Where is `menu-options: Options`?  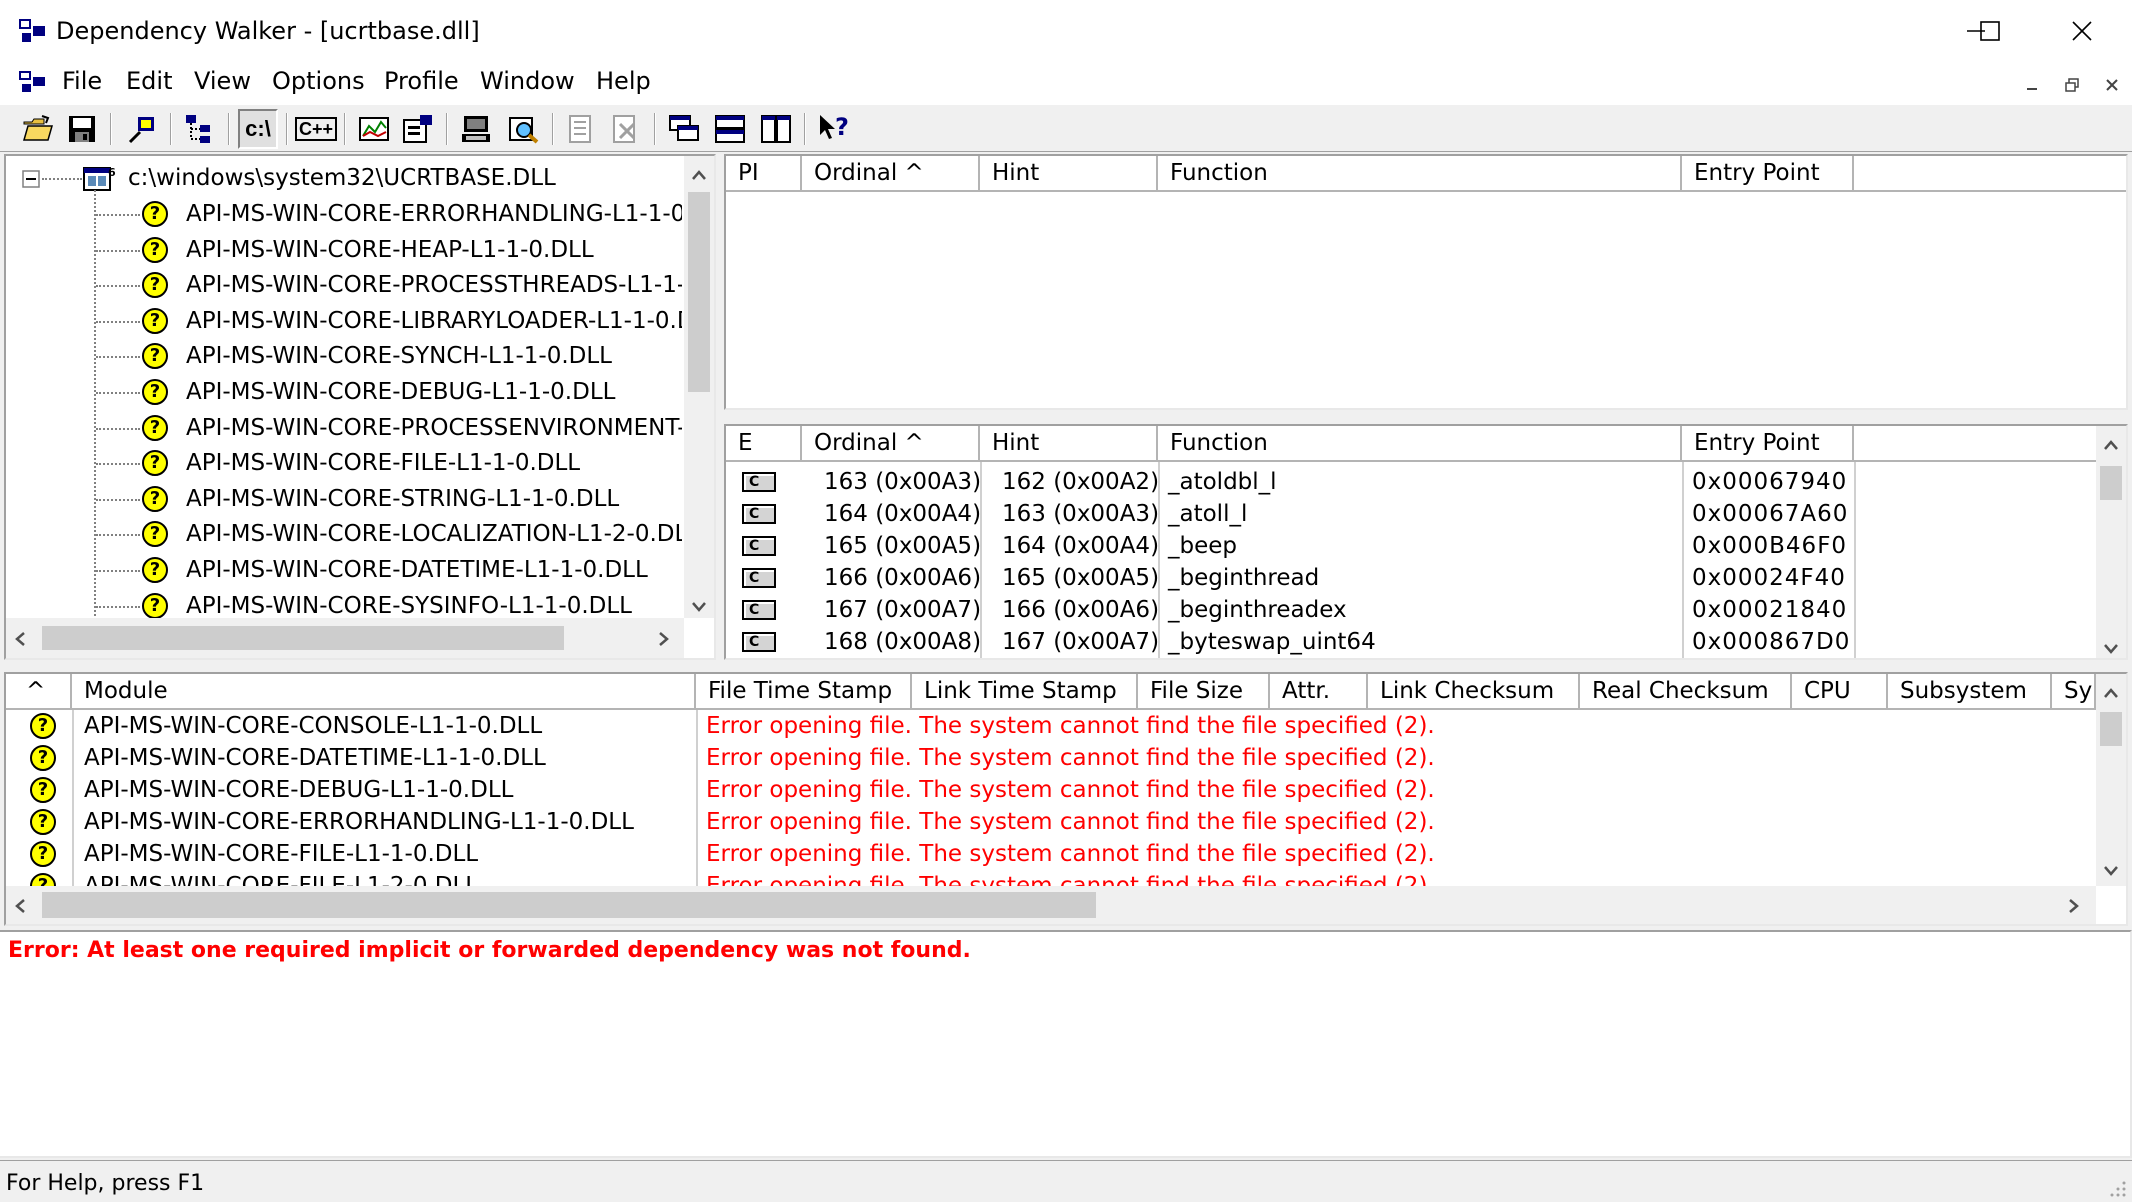
menu-options: Options is located at coordinates (318, 81).